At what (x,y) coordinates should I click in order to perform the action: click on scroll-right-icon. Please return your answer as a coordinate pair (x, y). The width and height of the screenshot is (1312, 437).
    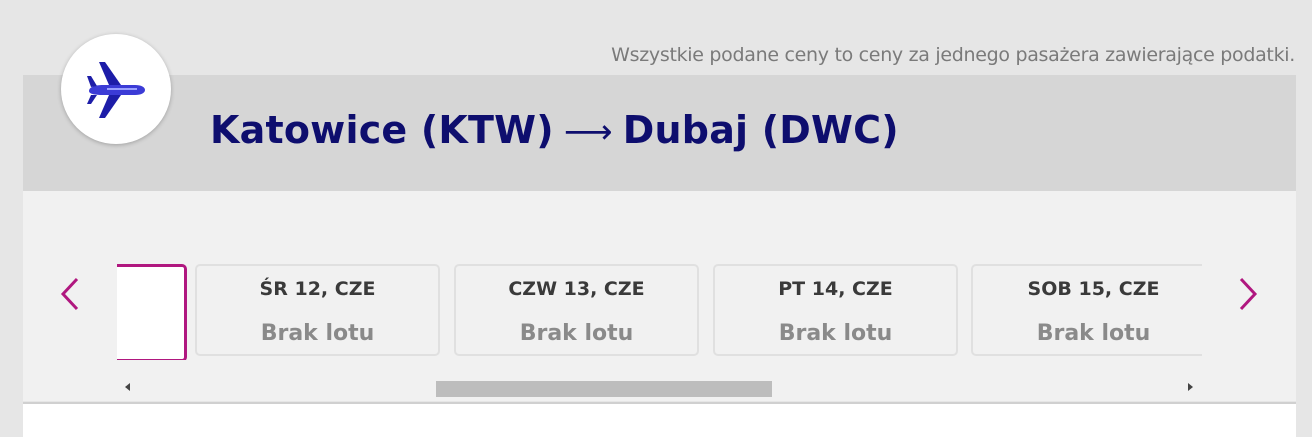
    Looking at the image, I should click on (1190, 387).